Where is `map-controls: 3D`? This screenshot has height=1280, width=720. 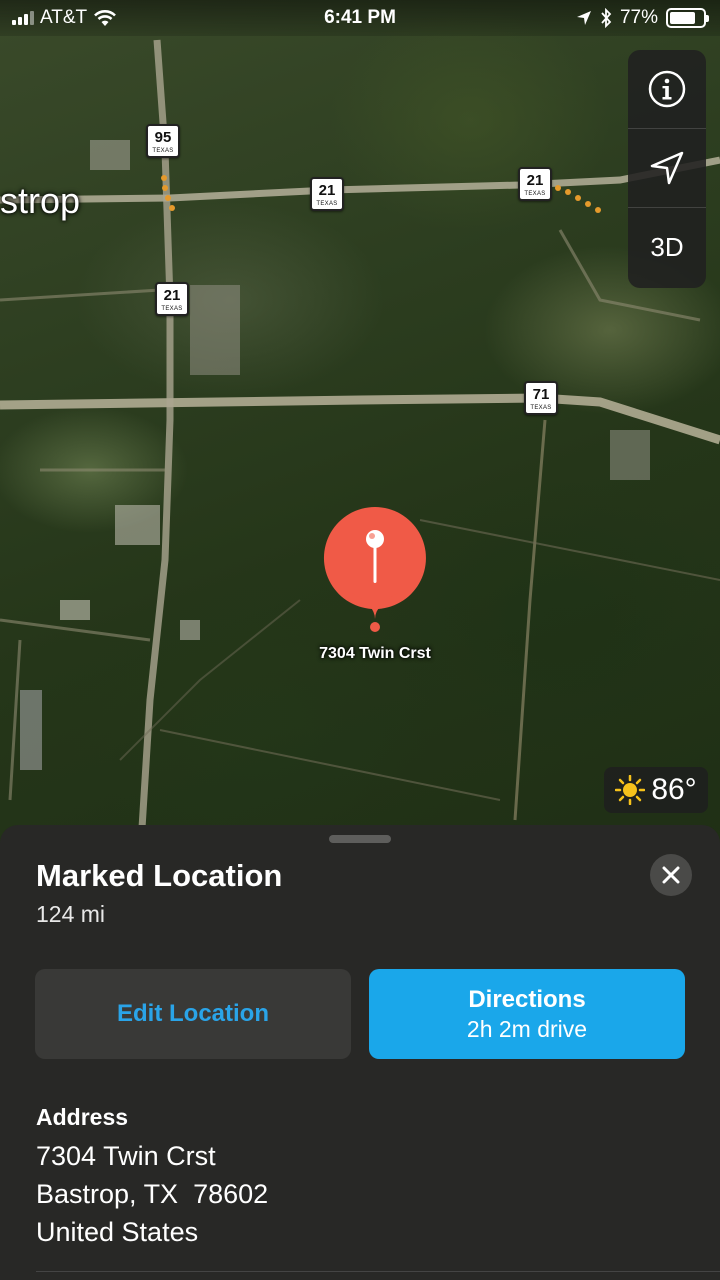
map-controls: 3D is located at coordinates (667, 169).